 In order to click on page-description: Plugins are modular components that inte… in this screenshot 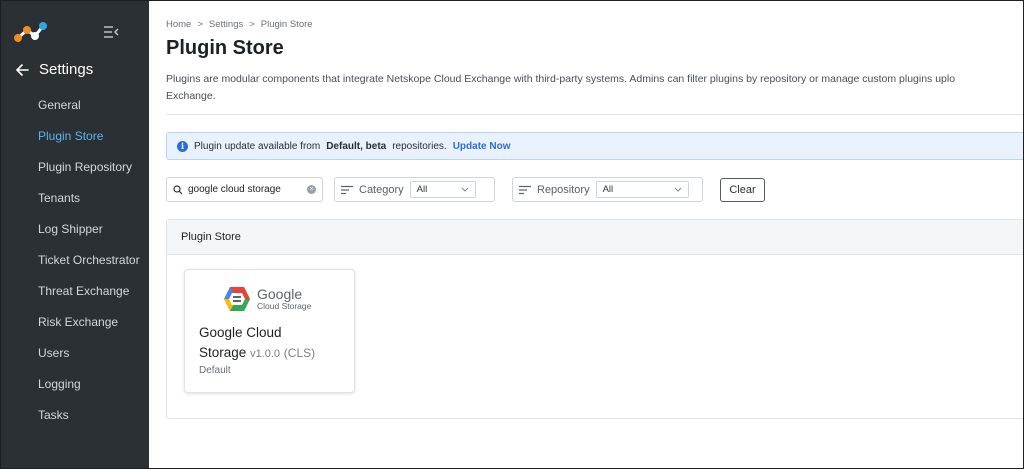, I will do `click(594, 88)`.